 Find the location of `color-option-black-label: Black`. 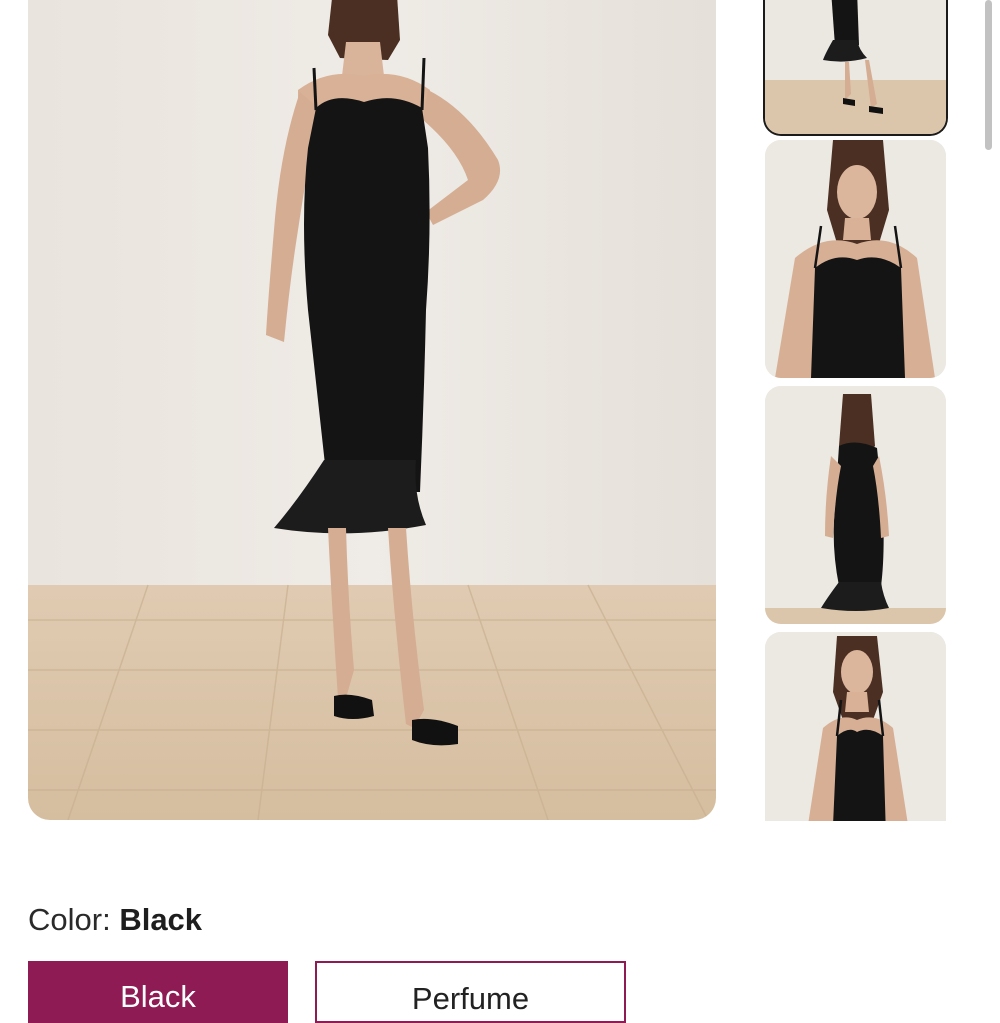

color-option-black-label: Black is located at coordinates (158, 996).